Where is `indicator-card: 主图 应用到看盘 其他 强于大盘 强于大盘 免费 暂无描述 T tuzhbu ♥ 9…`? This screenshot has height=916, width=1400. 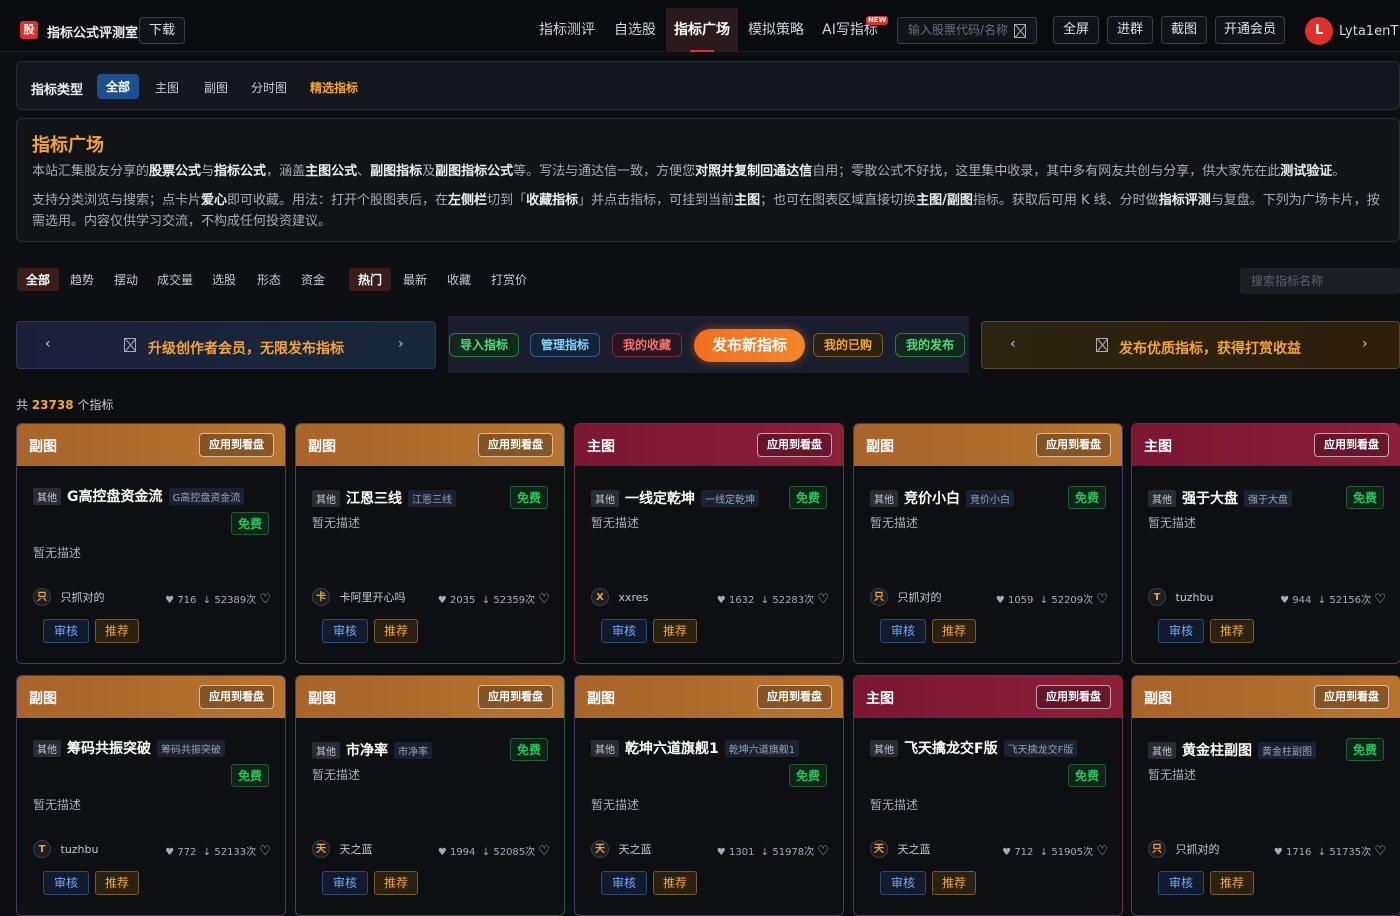
indicator-card: 主图 应用到看盘 其他 强于大盘 强于大盘 免费 暂无描述 T tuzhbu ♥ 9… is located at coordinates (1265, 543).